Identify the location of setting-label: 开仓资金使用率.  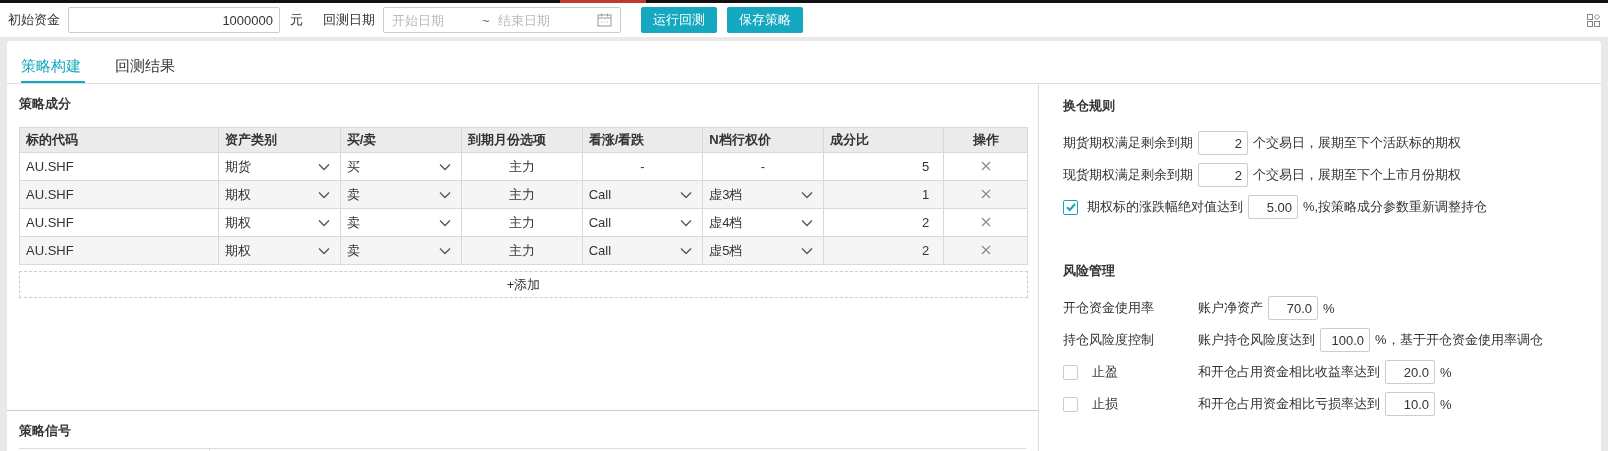
(1108, 308).